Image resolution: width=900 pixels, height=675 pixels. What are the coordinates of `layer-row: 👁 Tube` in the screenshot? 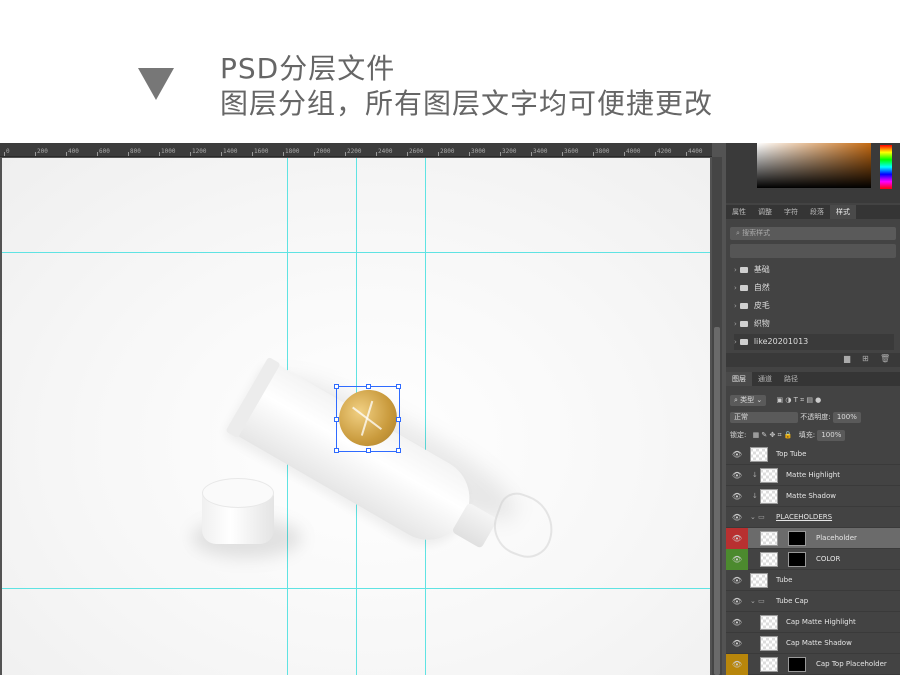 It's located at (813, 580).